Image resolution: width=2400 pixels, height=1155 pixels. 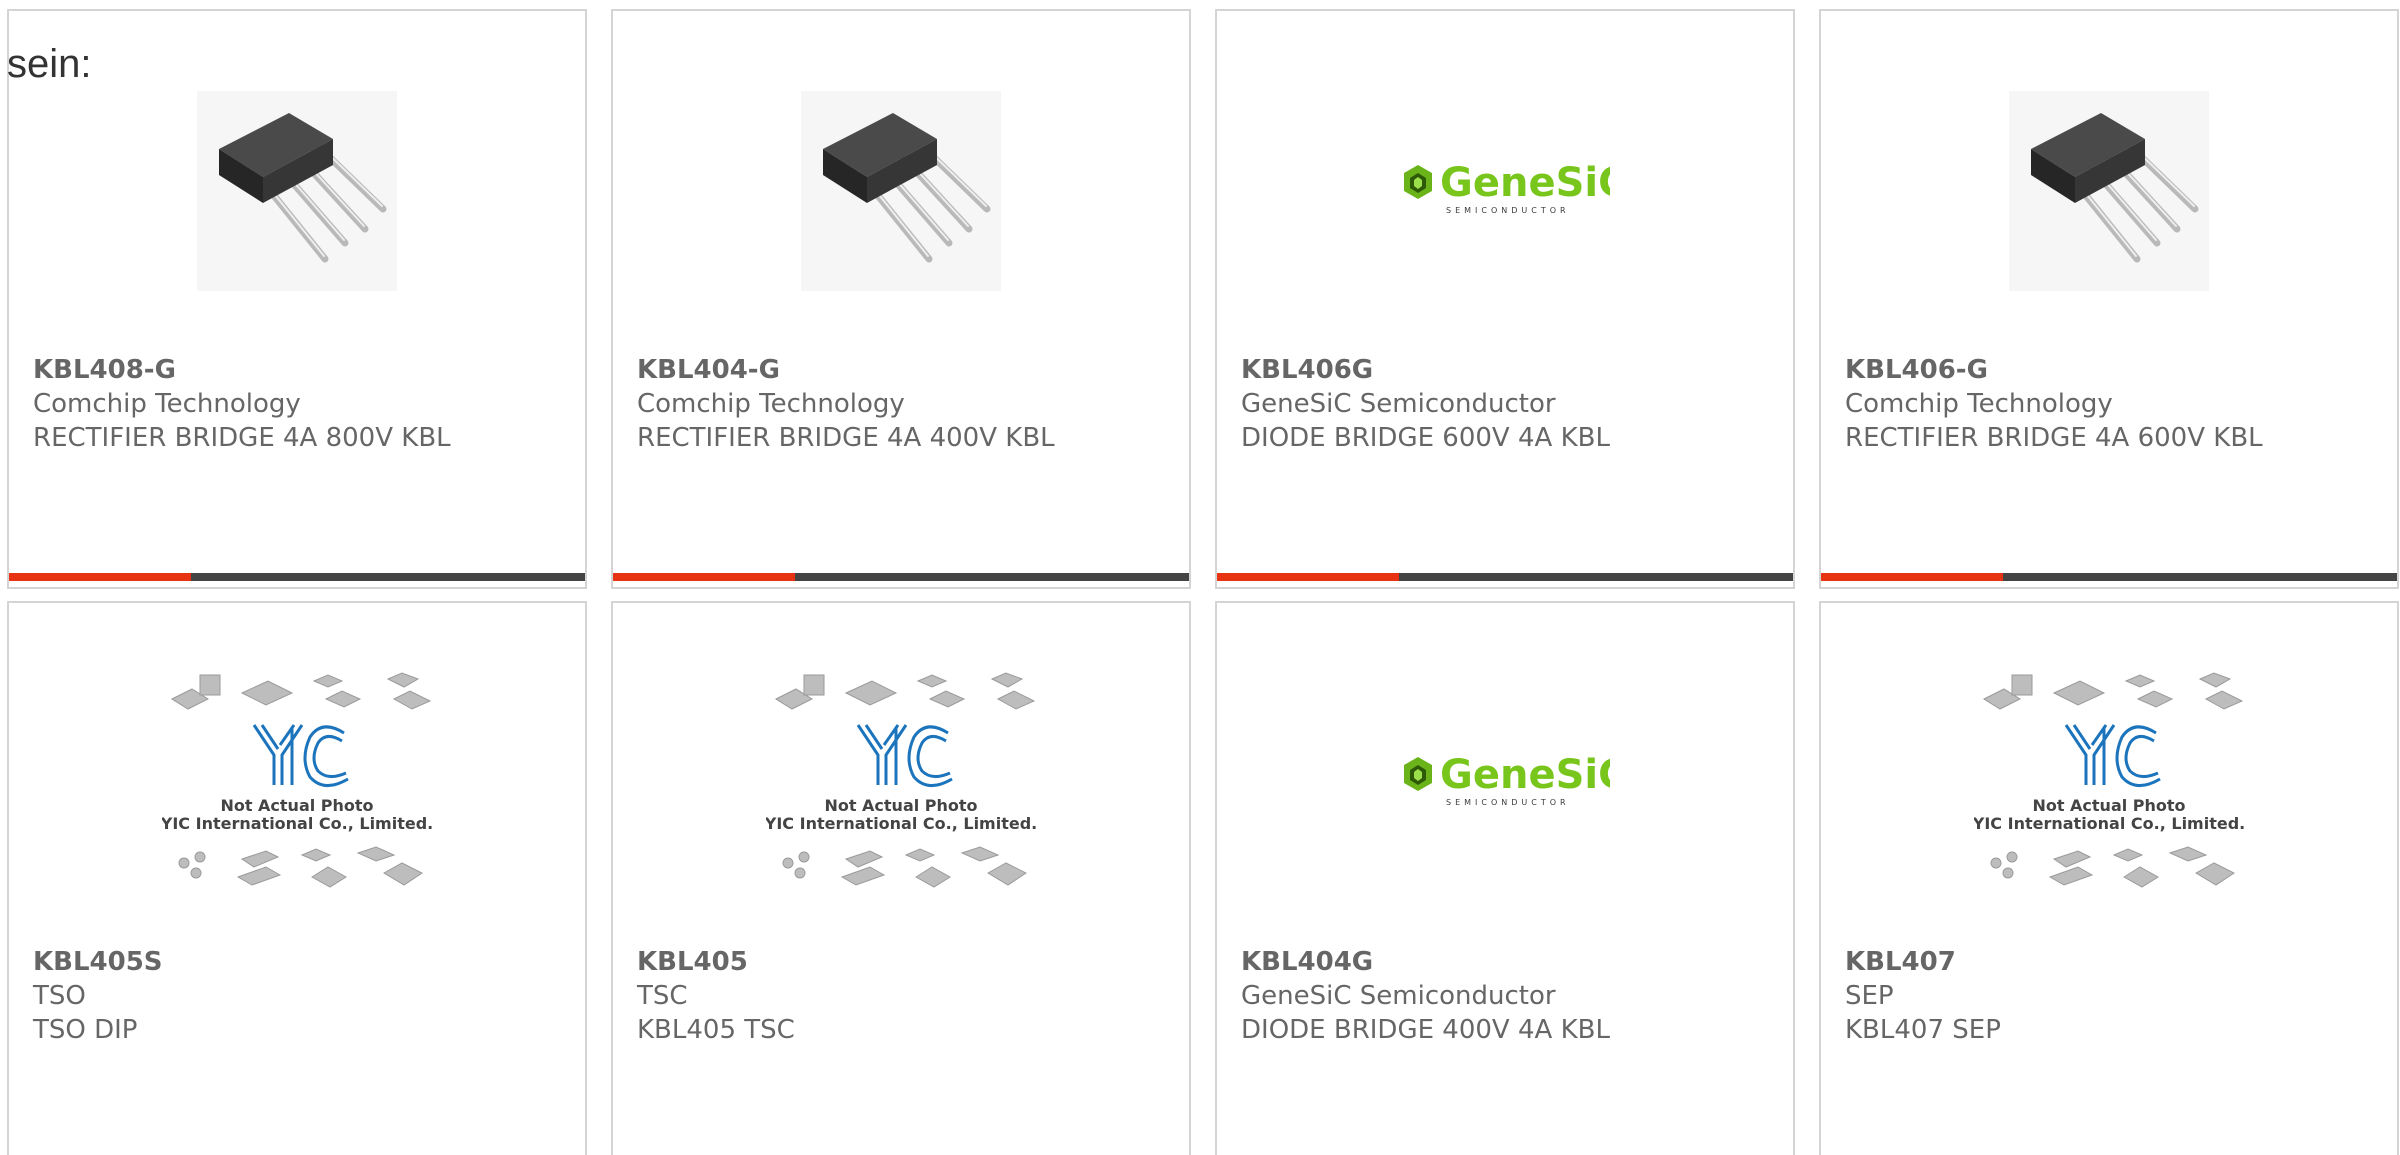 I want to click on product-manufacturer: TSO, so click(x=59, y=996).